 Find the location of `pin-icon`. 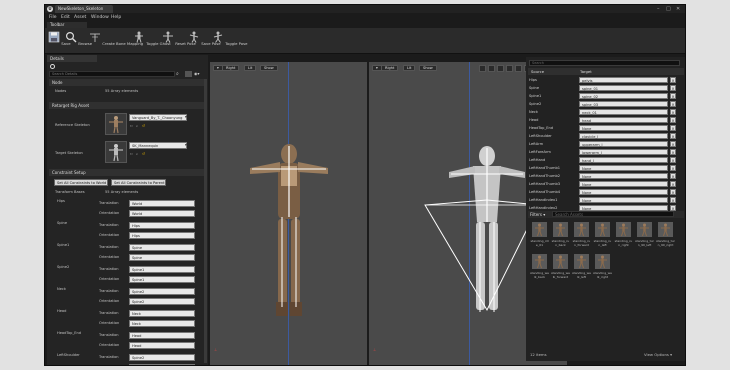

pin-icon is located at coordinates (52, 66).